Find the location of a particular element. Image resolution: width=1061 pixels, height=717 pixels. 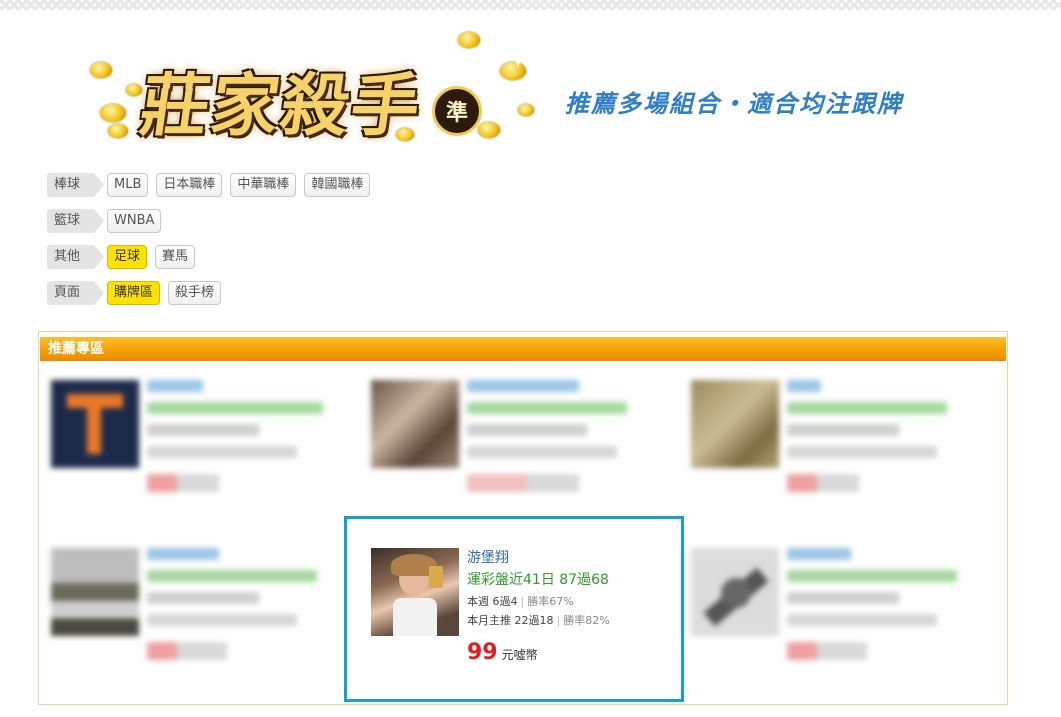

tag-mlb: MLB is located at coordinates (128, 185).